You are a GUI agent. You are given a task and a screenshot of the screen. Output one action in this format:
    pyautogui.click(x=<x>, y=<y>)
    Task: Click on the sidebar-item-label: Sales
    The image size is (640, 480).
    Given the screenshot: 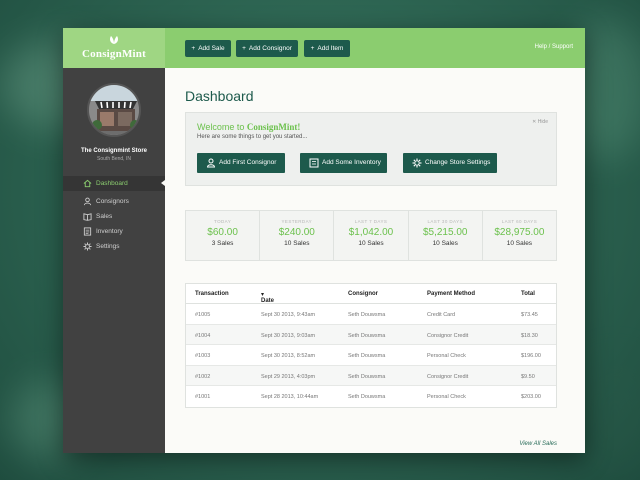 What is the action you would take?
    pyautogui.click(x=104, y=216)
    